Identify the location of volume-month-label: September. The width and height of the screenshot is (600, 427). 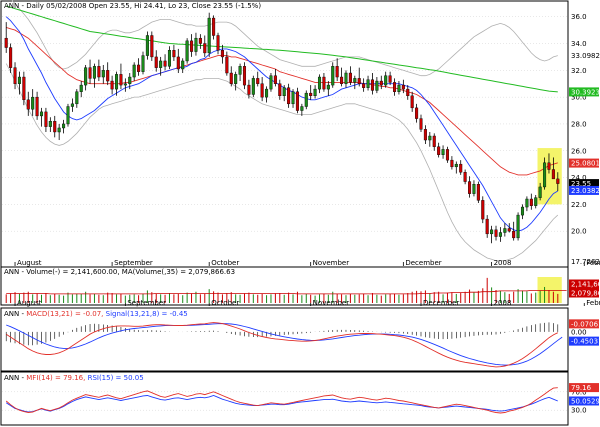
(146, 303).